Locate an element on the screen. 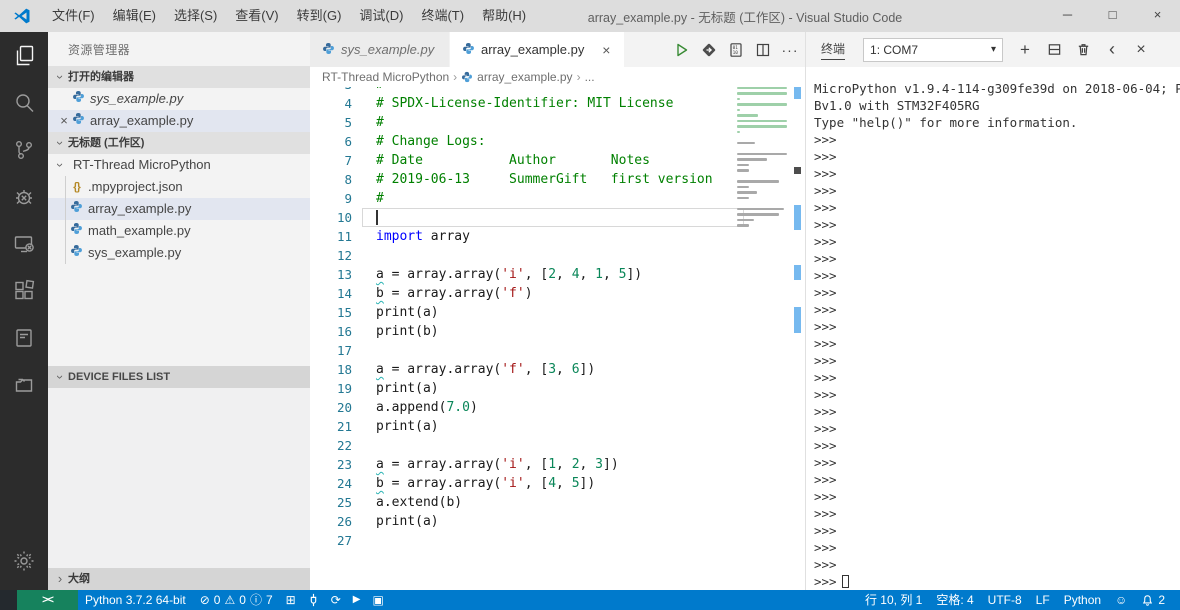 The width and height of the screenshot is (1180, 610). close-panel-button: × is located at coordinates (1141, 49).